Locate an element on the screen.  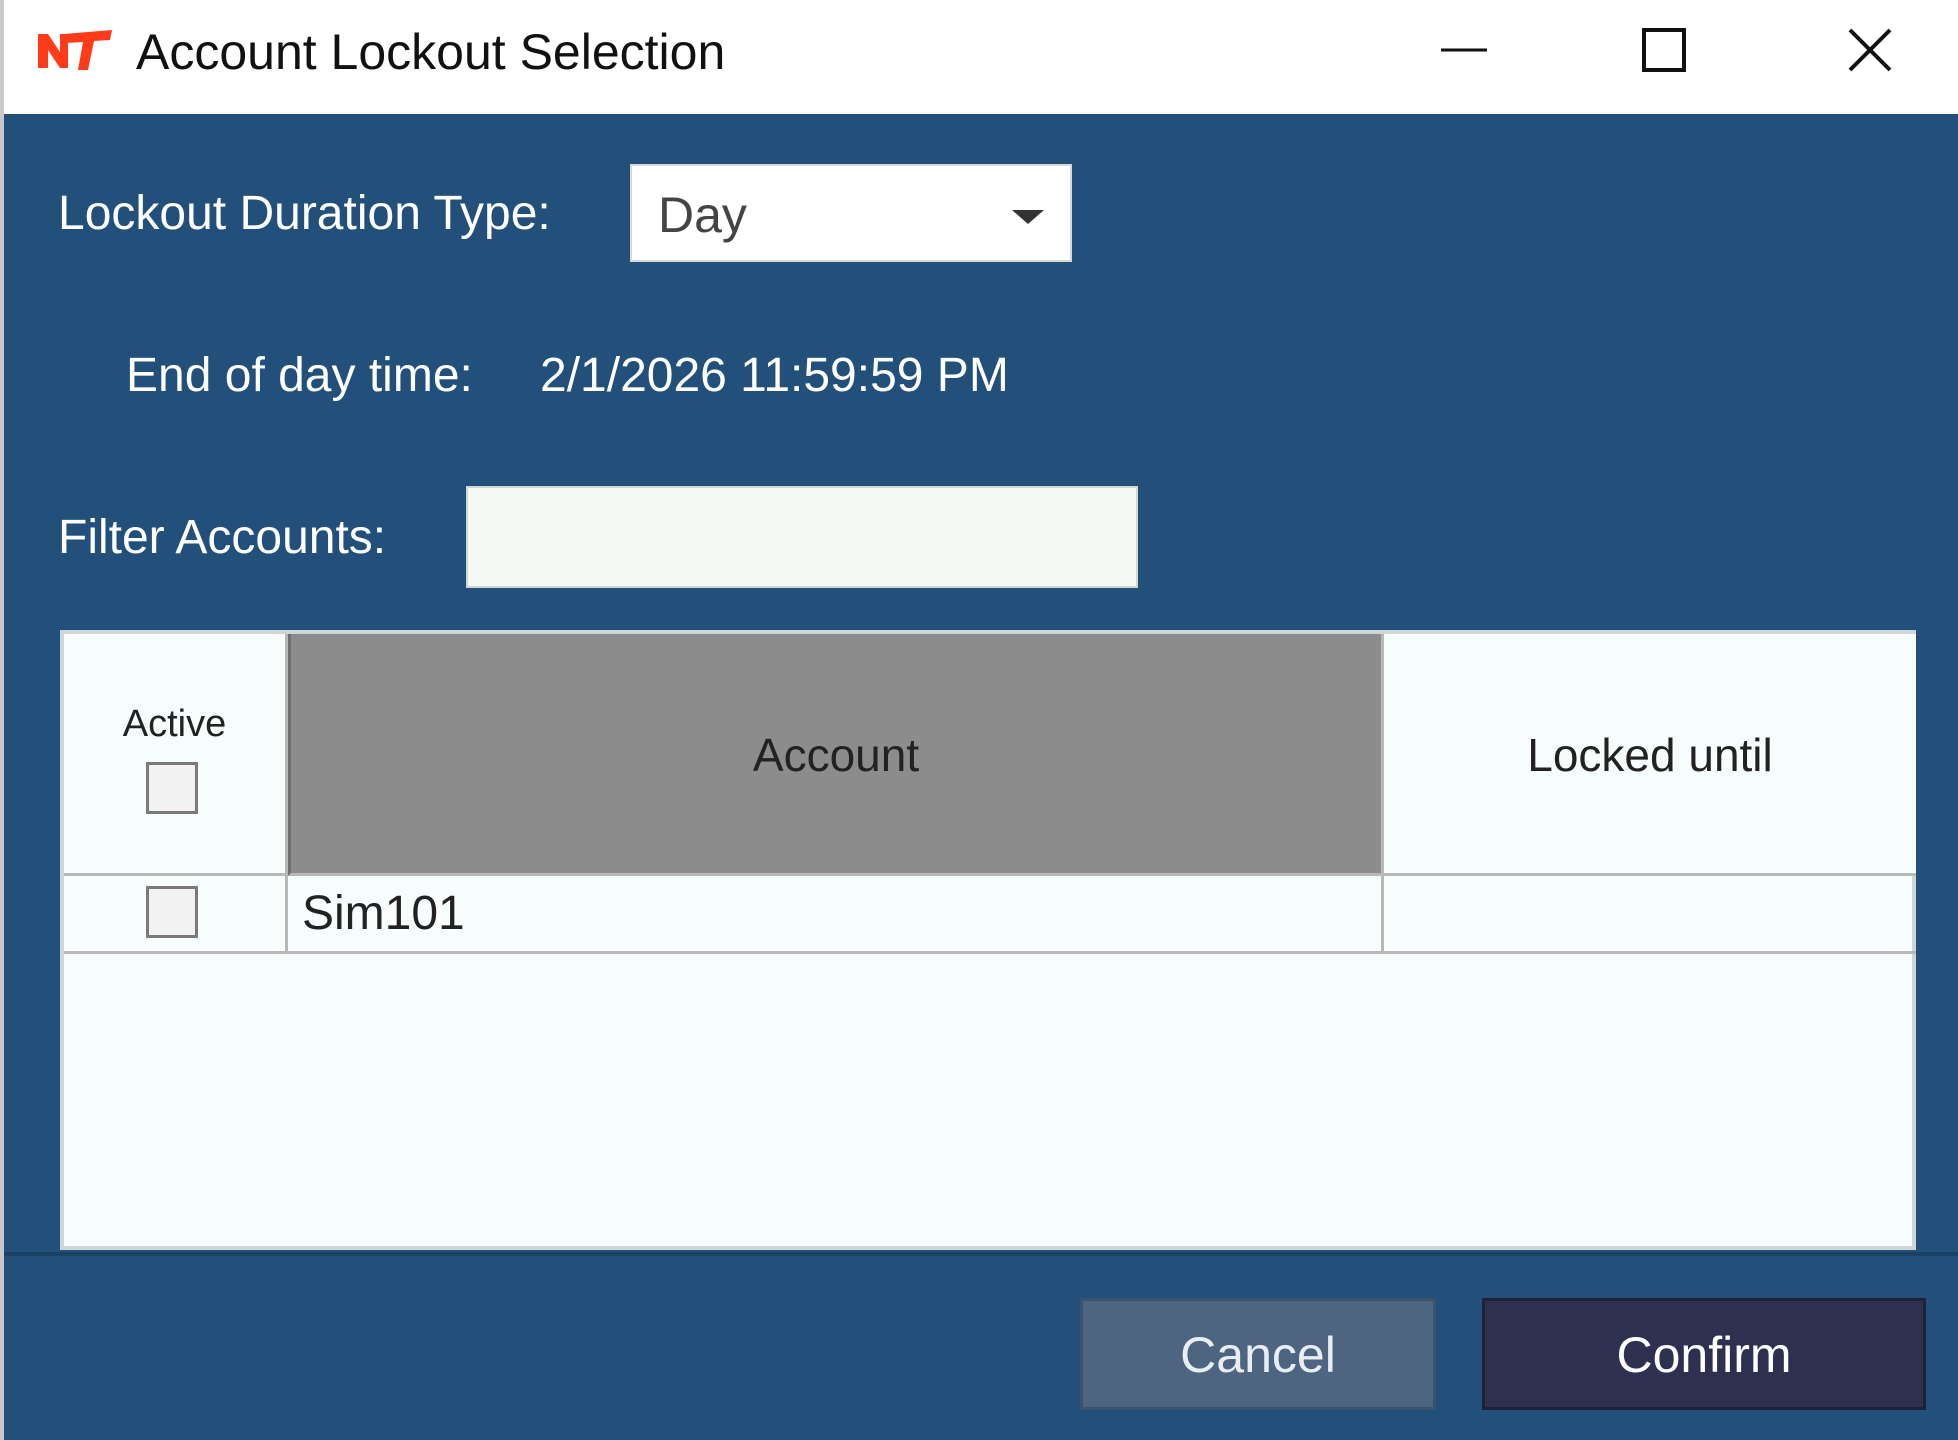
column-header-account-label: Account is located at coordinates (836, 755).